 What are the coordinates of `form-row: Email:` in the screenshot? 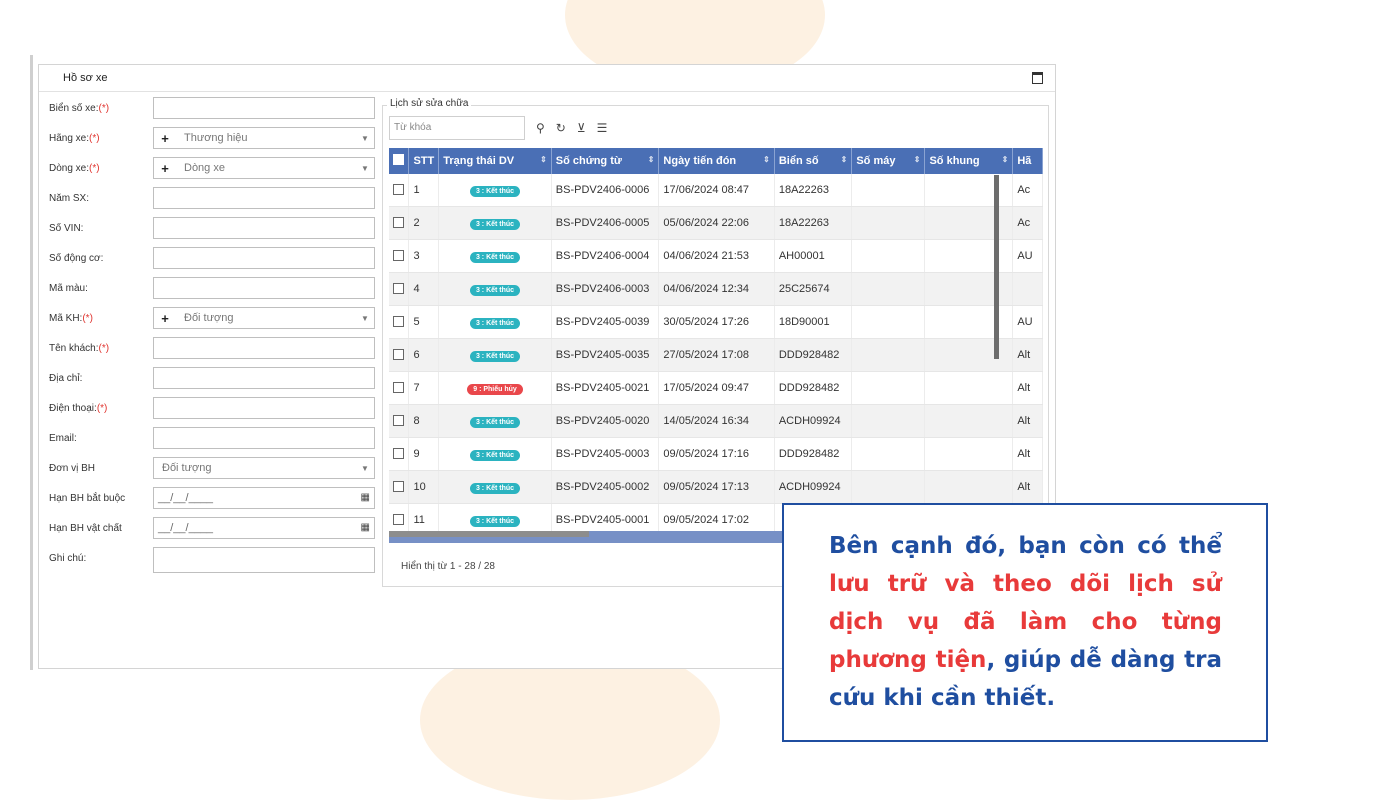 It's located at (214, 442).